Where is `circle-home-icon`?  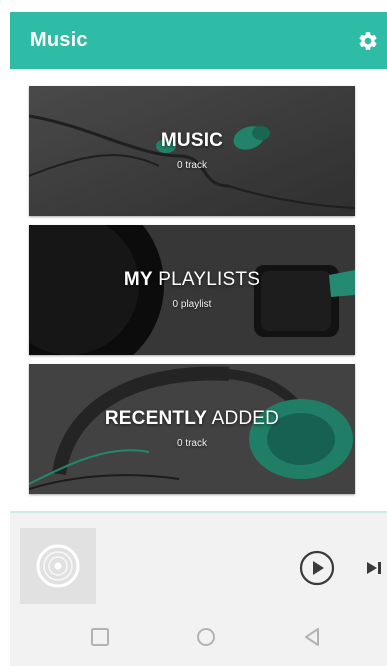
circle-home-icon is located at coordinates (206, 637).